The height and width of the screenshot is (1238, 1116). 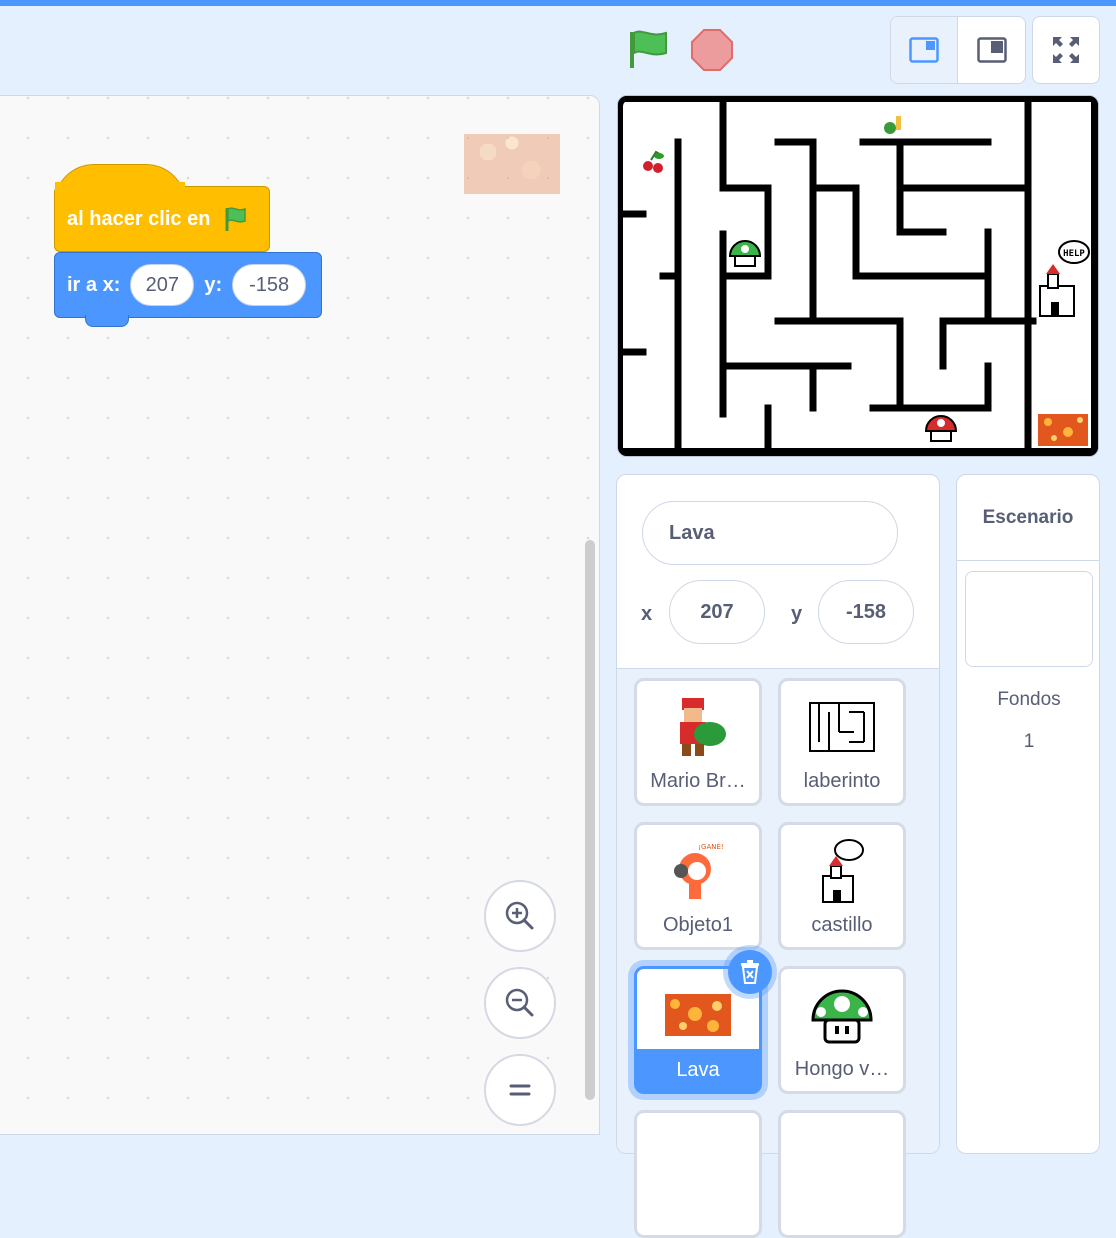 I want to click on sprite-tile-laberinto: laberinto, so click(x=842, y=742).